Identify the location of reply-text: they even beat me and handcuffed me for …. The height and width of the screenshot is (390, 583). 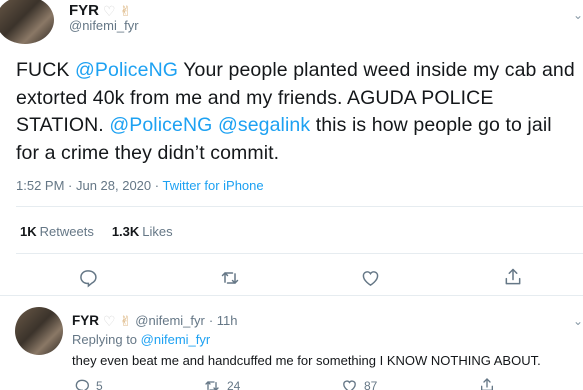
(306, 360).